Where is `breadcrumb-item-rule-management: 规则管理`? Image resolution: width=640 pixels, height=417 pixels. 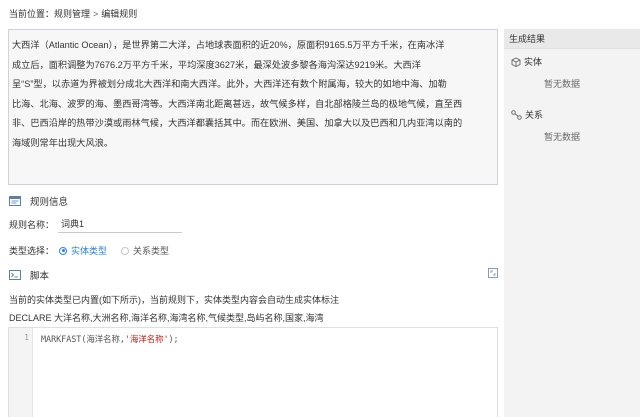 breadcrumb-item-rule-management: 规则管理 is located at coordinates (72, 14).